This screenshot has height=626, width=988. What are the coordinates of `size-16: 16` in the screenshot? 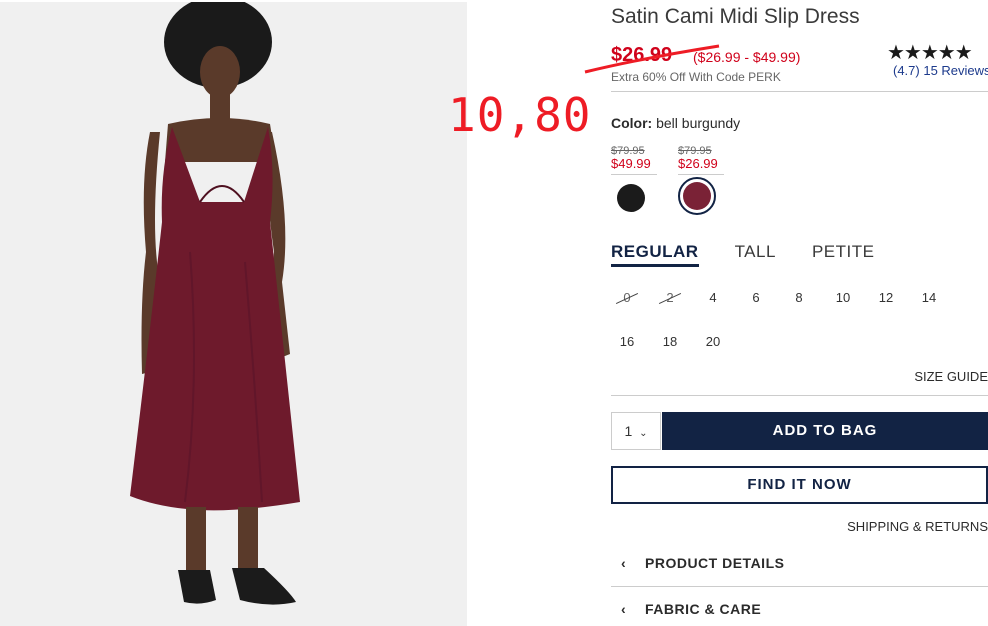 It's located at (627, 341).